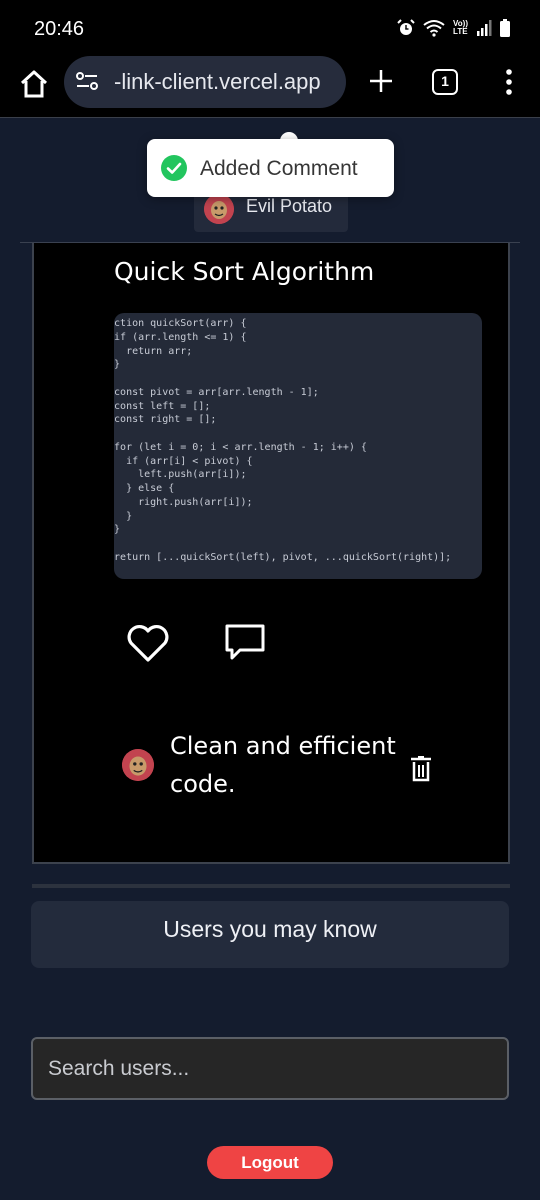 The width and height of the screenshot is (540, 1200). I want to click on status-icons: Vo)) LTE, so click(453, 28).